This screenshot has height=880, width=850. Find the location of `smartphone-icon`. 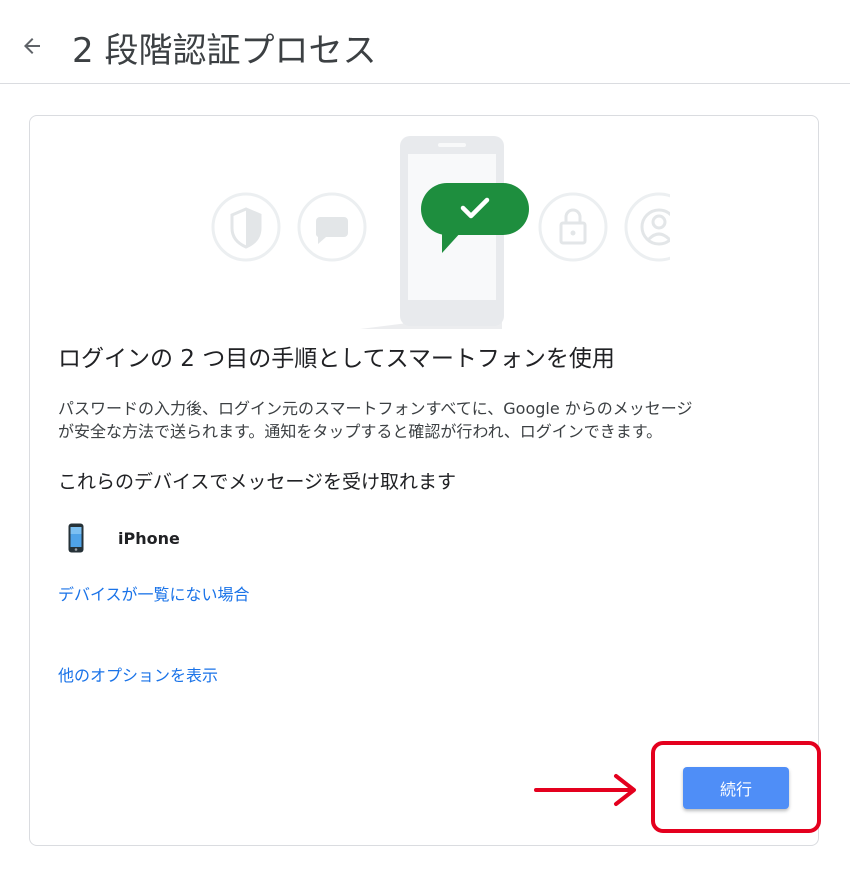

smartphone-icon is located at coordinates (76, 538).